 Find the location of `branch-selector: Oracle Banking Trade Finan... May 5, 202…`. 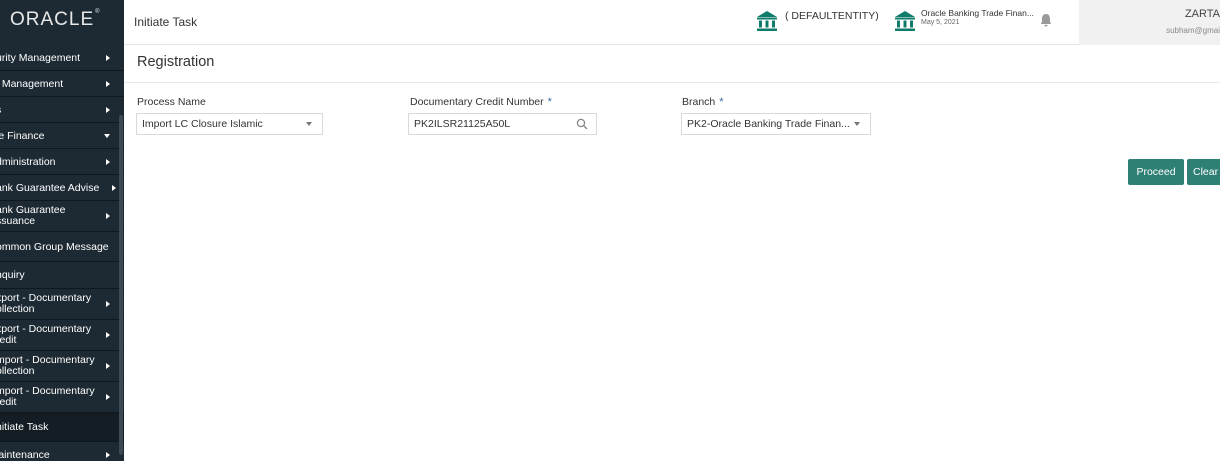

branch-selector: Oracle Banking Trade Finan... May 5, 202… is located at coordinates (977, 18).